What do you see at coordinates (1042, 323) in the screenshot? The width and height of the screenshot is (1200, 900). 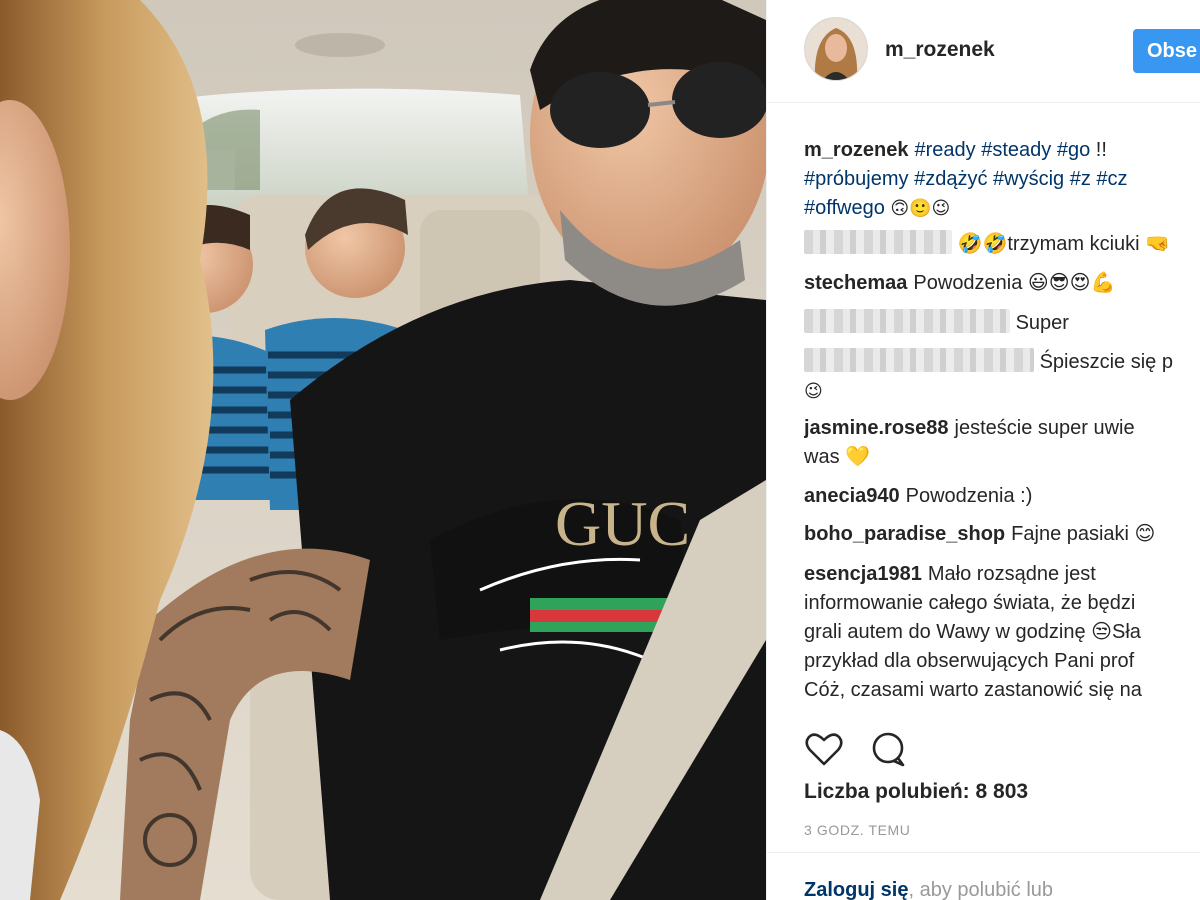 I see `comment-text: Super` at bounding box center [1042, 323].